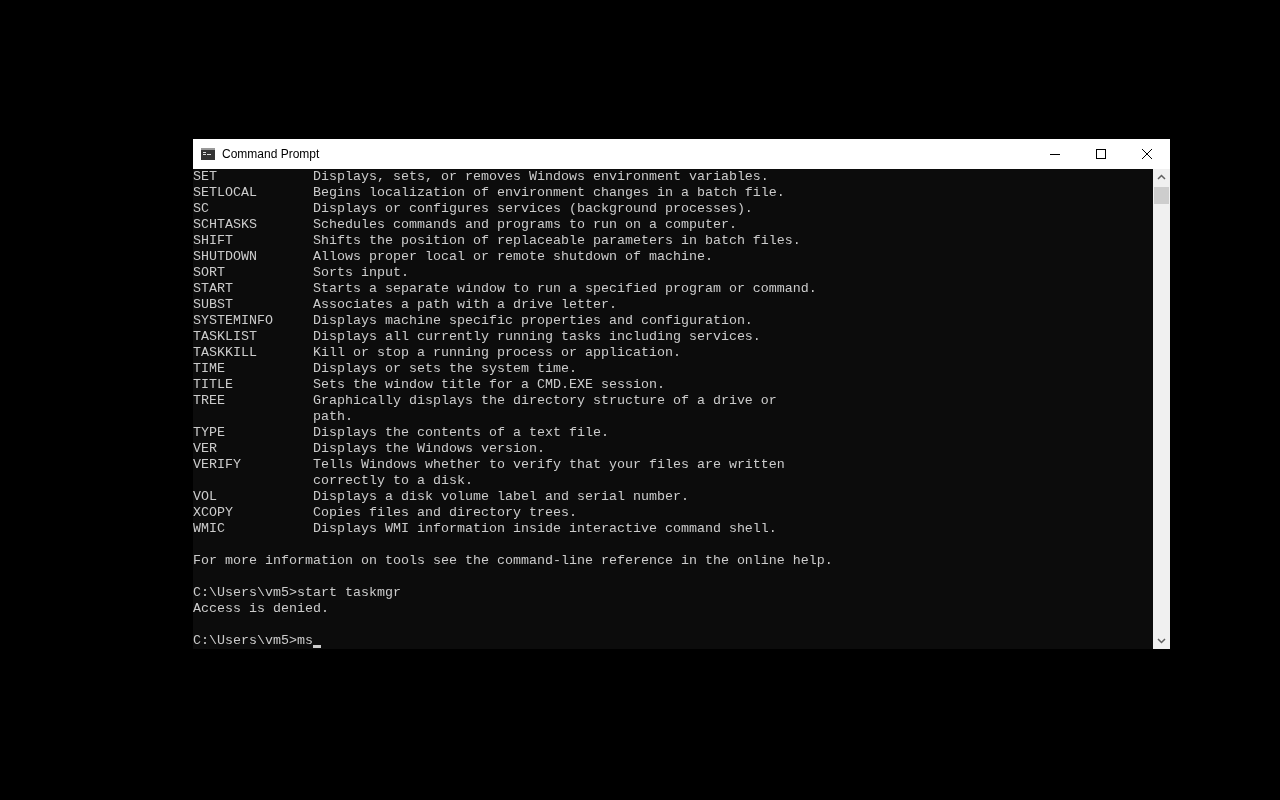  What do you see at coordinates (1161, 195) in the screenshot?
I see `scroll-thumb` at bounding box center [1161, 195].